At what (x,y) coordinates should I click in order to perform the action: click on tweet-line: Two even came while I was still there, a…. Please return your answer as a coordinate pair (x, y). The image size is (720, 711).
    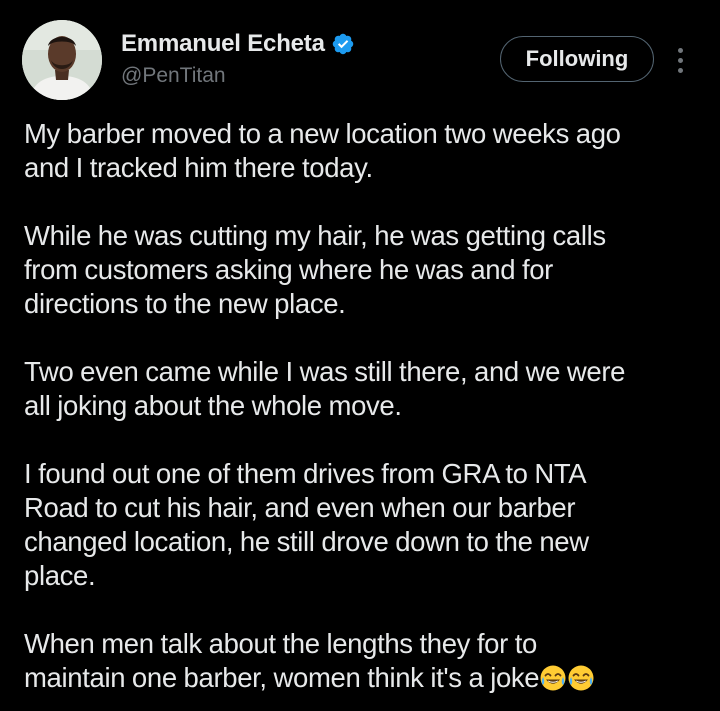
    Looking at the image, I should click on (325, 371).